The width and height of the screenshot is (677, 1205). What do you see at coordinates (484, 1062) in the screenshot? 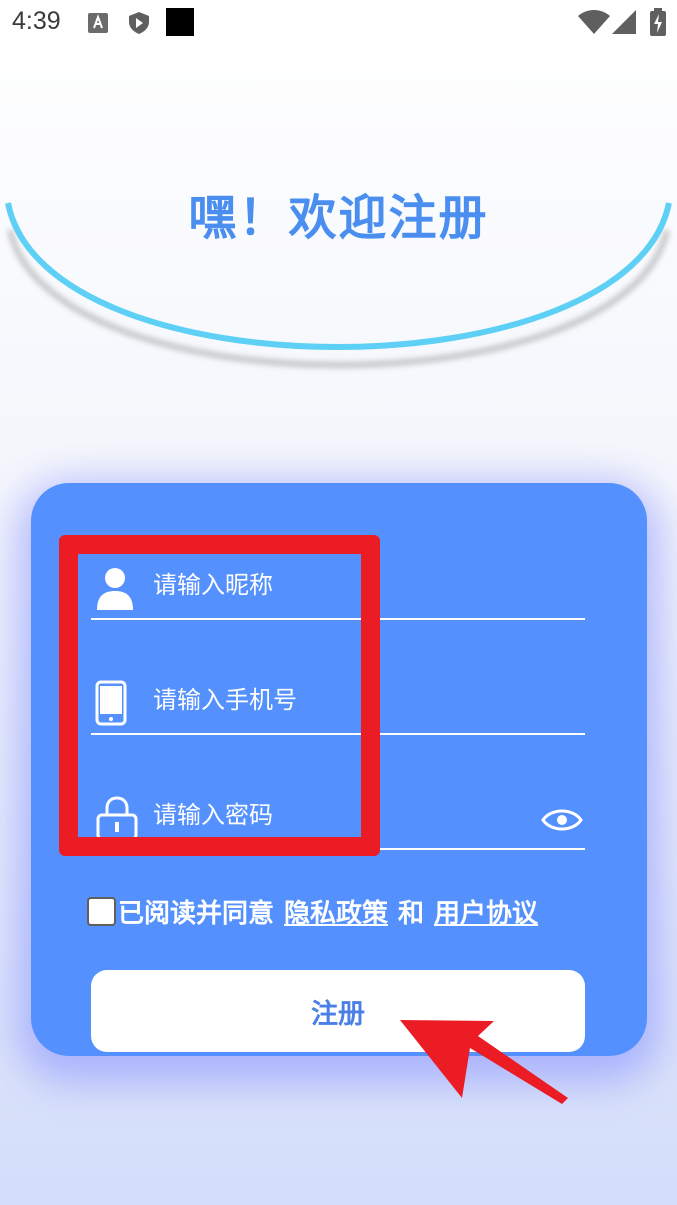
I see `annotation-arrow-icon` at bounding box center [484, 1062].